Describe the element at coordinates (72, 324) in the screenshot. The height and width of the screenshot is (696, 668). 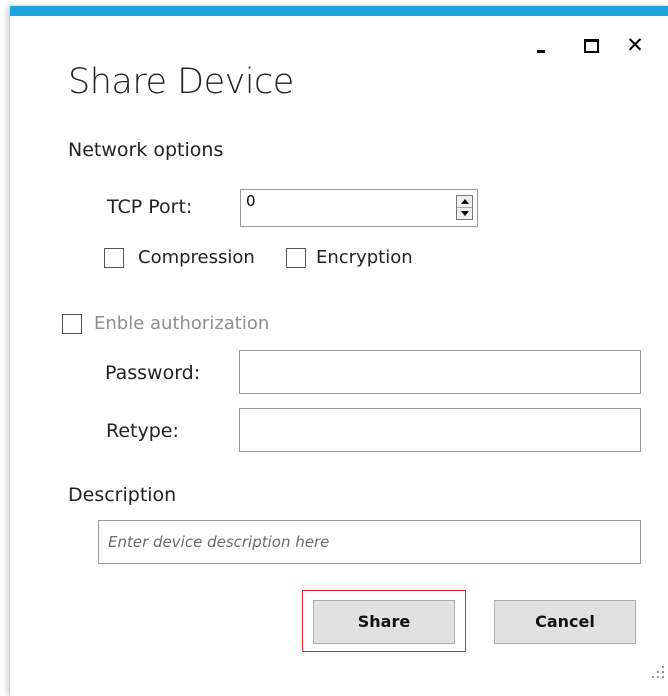
I see `enable-authorization-checkbox` at that location.